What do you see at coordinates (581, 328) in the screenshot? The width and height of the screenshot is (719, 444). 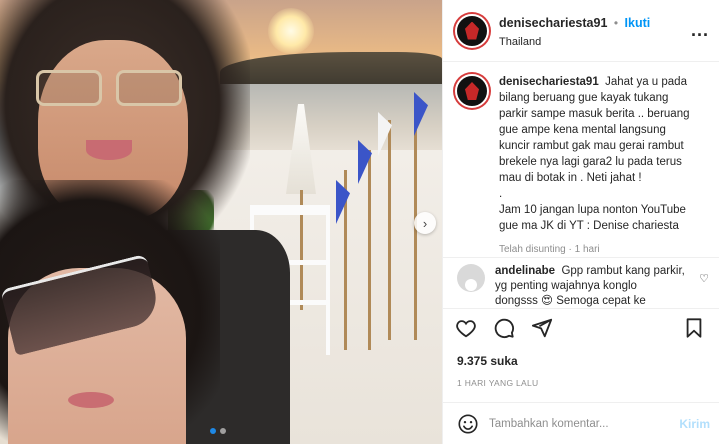 I see `action-bar` at bounding box center [581, 328].